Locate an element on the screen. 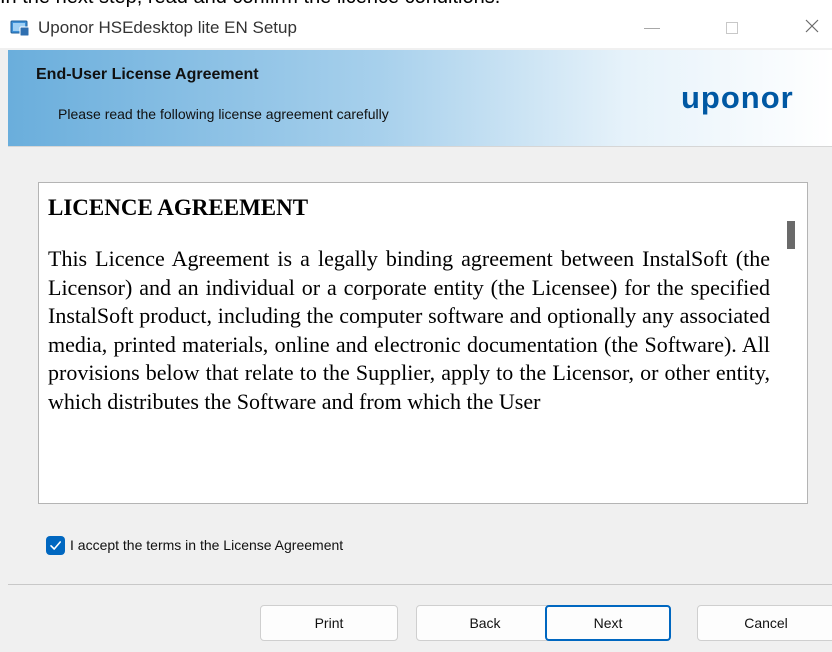 This screenshot has width=832, height=652. next-button: Next is located at coordinates (608, 623).